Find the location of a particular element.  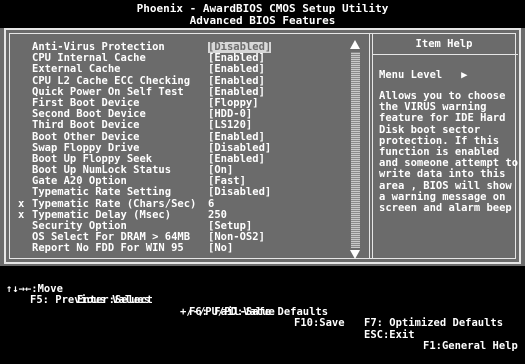

key-hint-optimized: F7: Optimized Defaults is located at coordinates (434, 323).